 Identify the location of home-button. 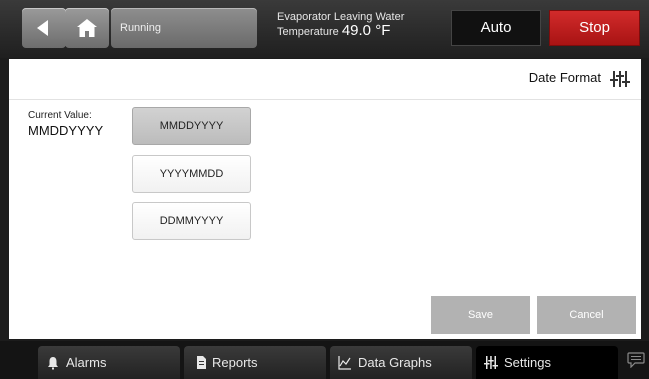
(87, 28).